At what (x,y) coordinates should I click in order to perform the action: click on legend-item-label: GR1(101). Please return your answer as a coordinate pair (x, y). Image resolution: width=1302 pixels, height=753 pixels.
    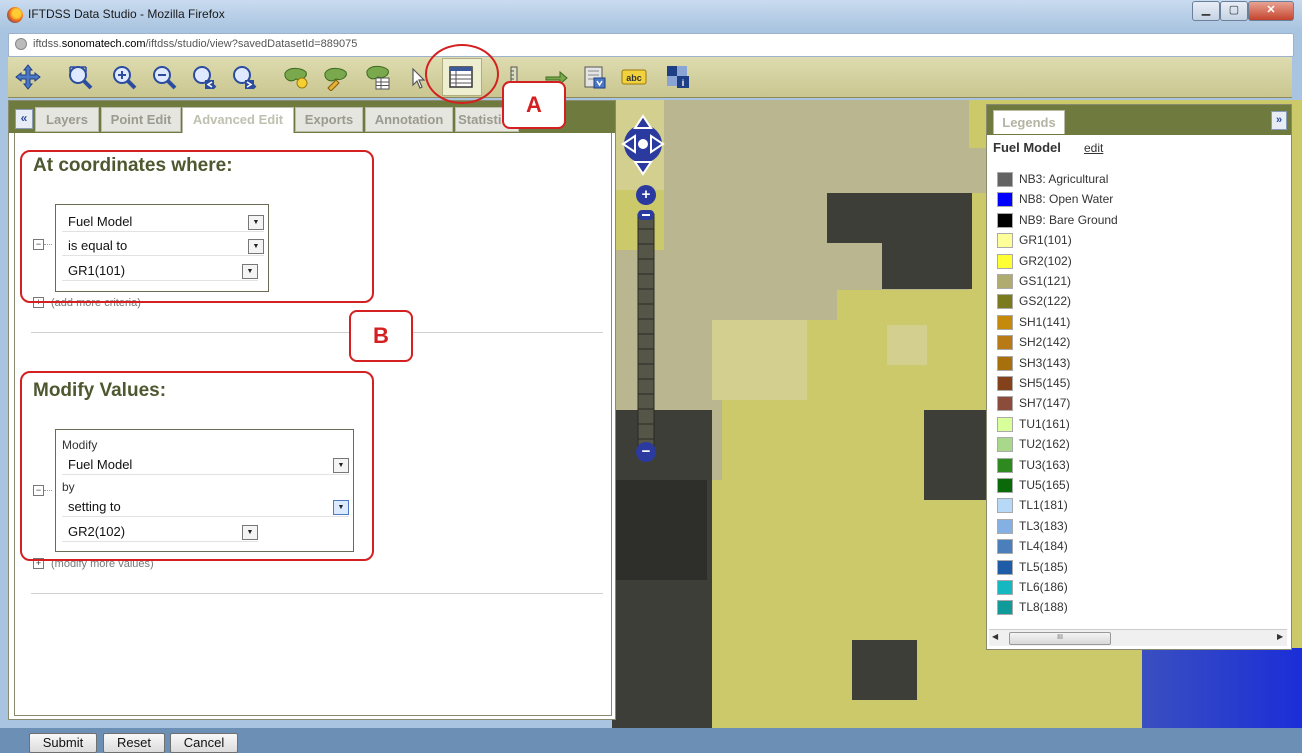
    Looking at the image, I should click on (1045, 240).